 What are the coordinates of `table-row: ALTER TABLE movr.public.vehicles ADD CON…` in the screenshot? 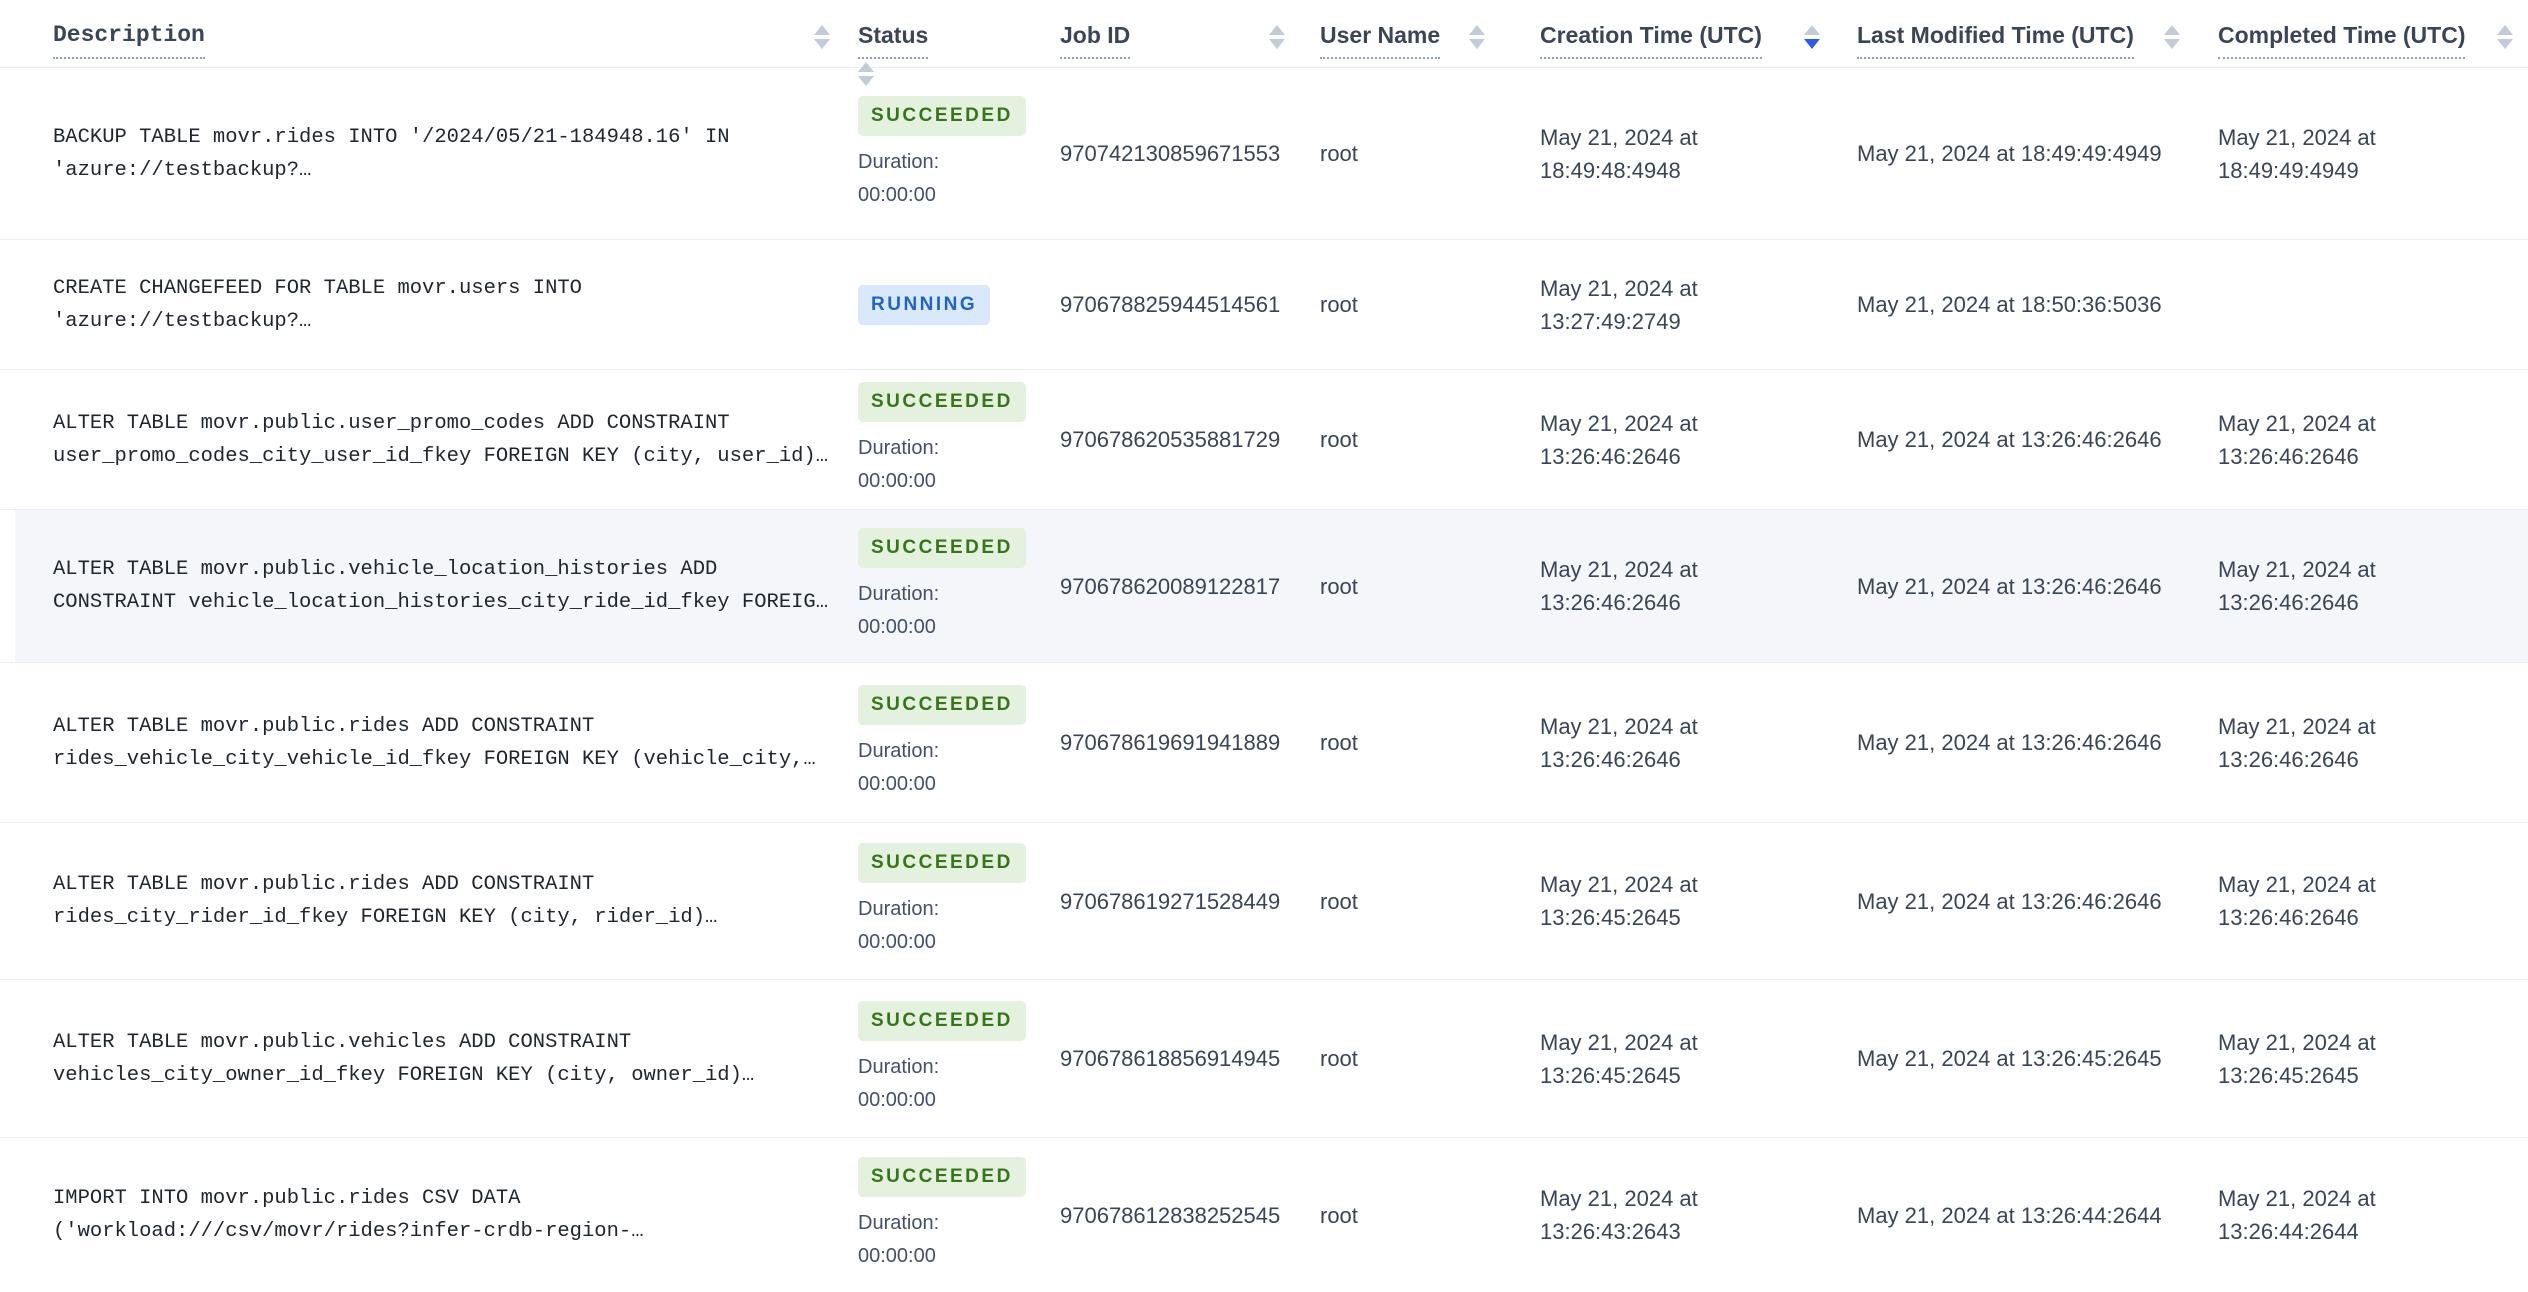 It's located at (1264, 1059).